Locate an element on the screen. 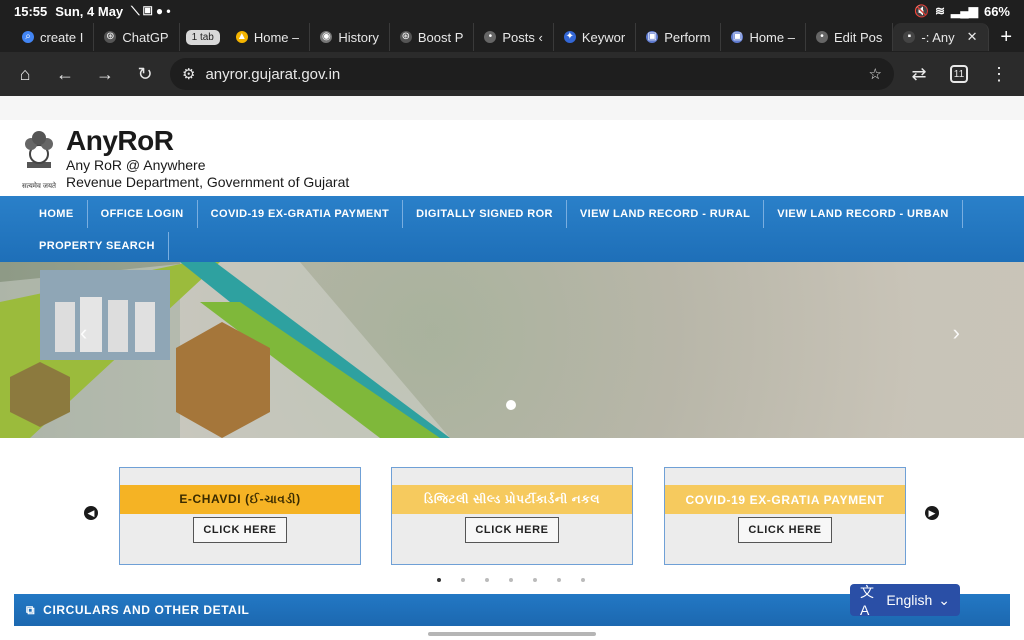 The height and width of the screenshot is (640, 1024). new-tab-button: + is located at coordinates (1006, 37).